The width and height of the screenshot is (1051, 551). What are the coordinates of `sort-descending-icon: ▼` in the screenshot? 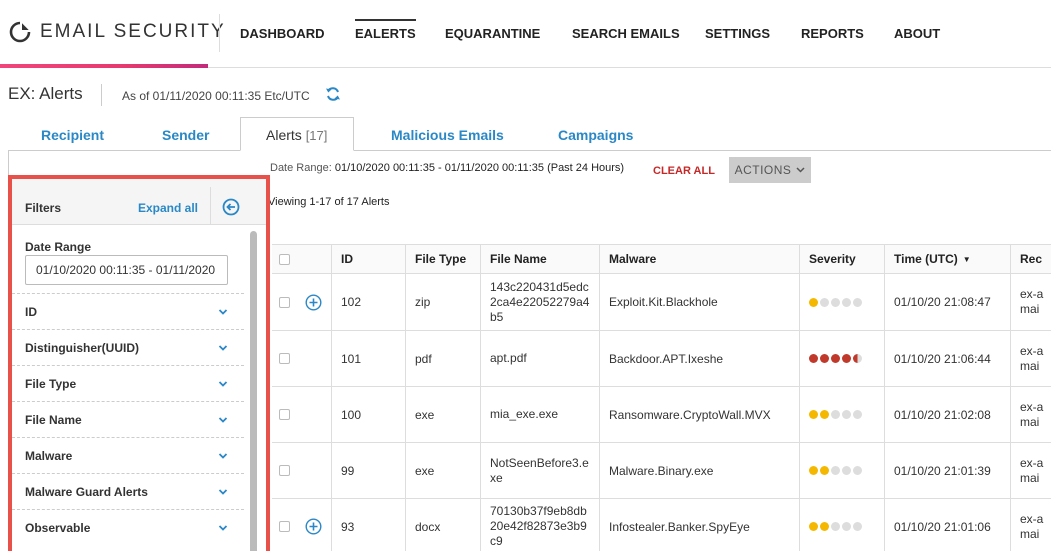 It's located at (966, 259).